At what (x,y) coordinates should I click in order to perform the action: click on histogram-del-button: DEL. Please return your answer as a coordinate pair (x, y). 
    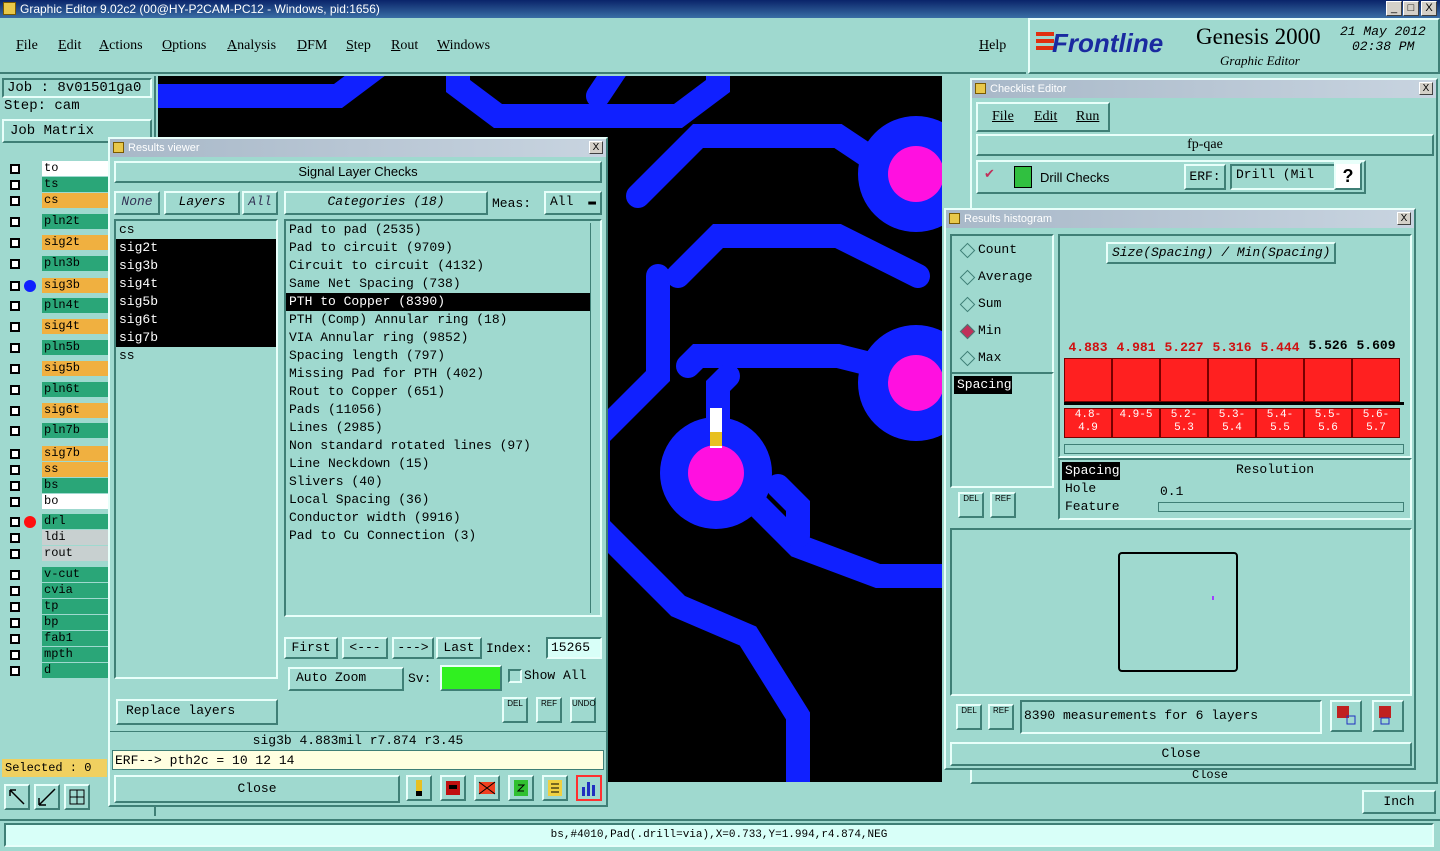
    Looking at the image, I should click on (971, 505).